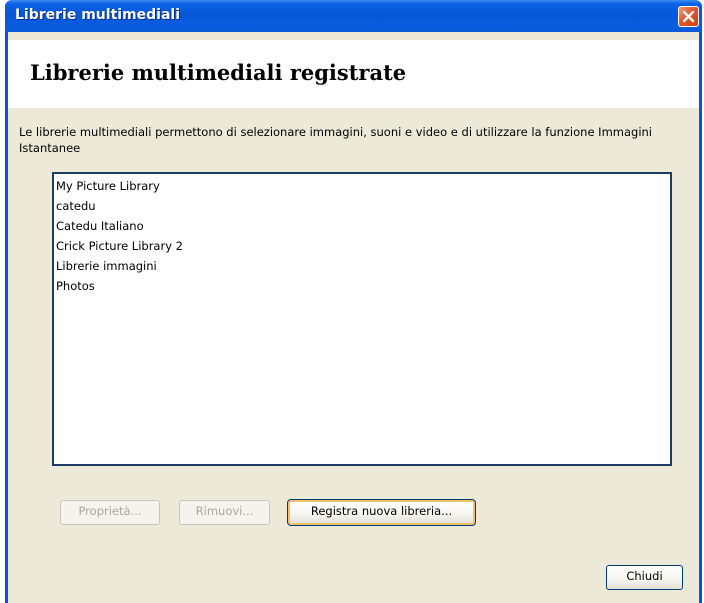 Image resolution: width=704 pixels, height=603 pixels. I want to click on page-title: Librerie multimediali registrate, so click(218, 72).